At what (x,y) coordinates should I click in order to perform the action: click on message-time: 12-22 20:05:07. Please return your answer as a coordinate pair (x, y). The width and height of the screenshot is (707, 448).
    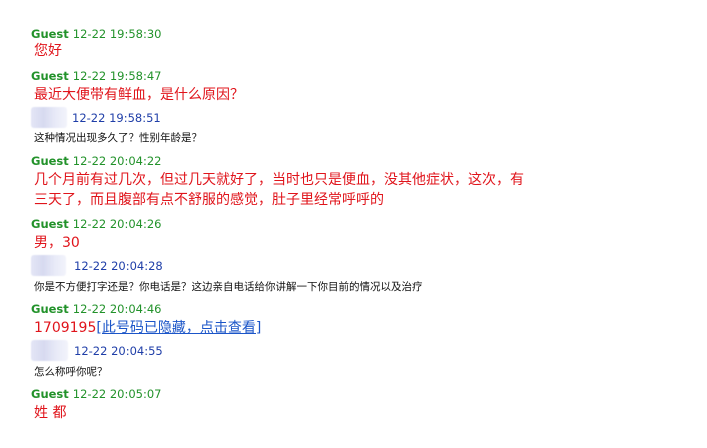
    Looking at the image, I should click on (117, 394).